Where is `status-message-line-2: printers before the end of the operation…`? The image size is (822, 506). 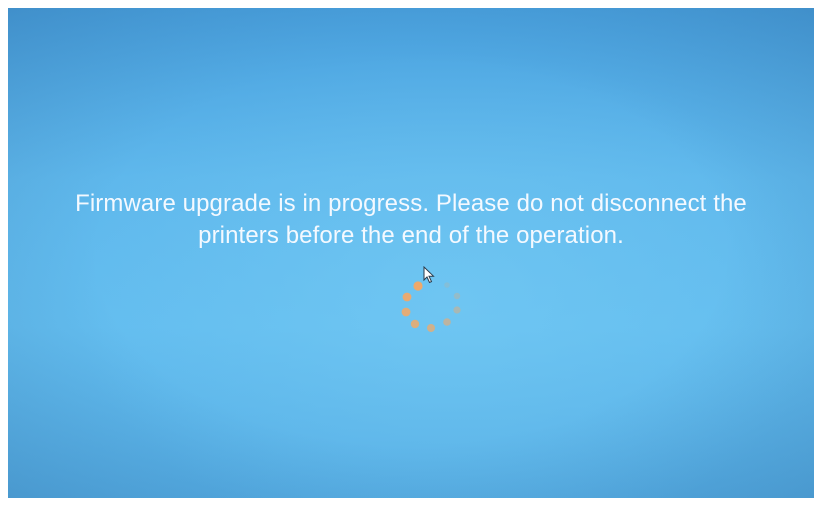
status-message-line-2: printers before the end of the operation… is located at coordinates (411, 235).